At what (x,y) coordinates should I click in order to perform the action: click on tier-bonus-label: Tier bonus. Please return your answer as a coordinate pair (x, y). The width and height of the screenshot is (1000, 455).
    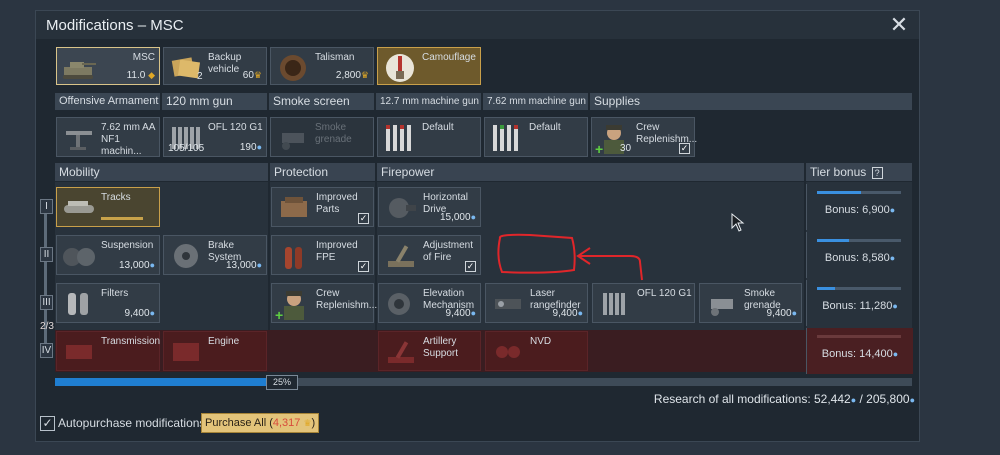
    Looking at the image, I should click on (838, 172).